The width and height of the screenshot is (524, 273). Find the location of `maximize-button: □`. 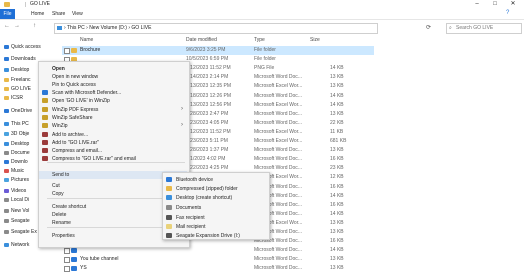

maximize-button: □ is located at coordinates (495, 4).